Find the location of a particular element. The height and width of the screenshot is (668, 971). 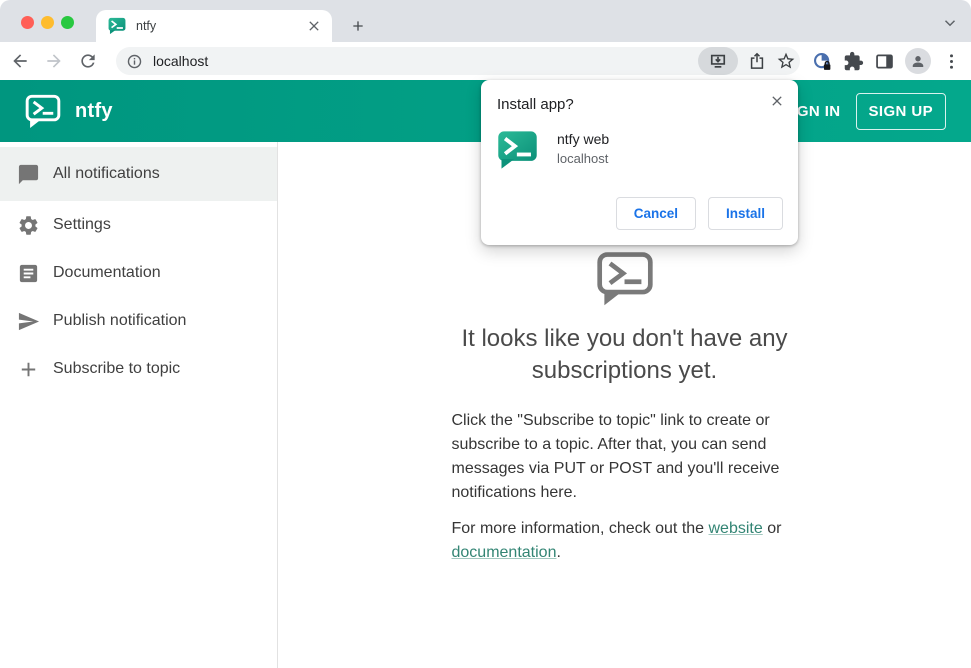

paragraph-text: For more information, check out the is located at coordinates (580, 528).